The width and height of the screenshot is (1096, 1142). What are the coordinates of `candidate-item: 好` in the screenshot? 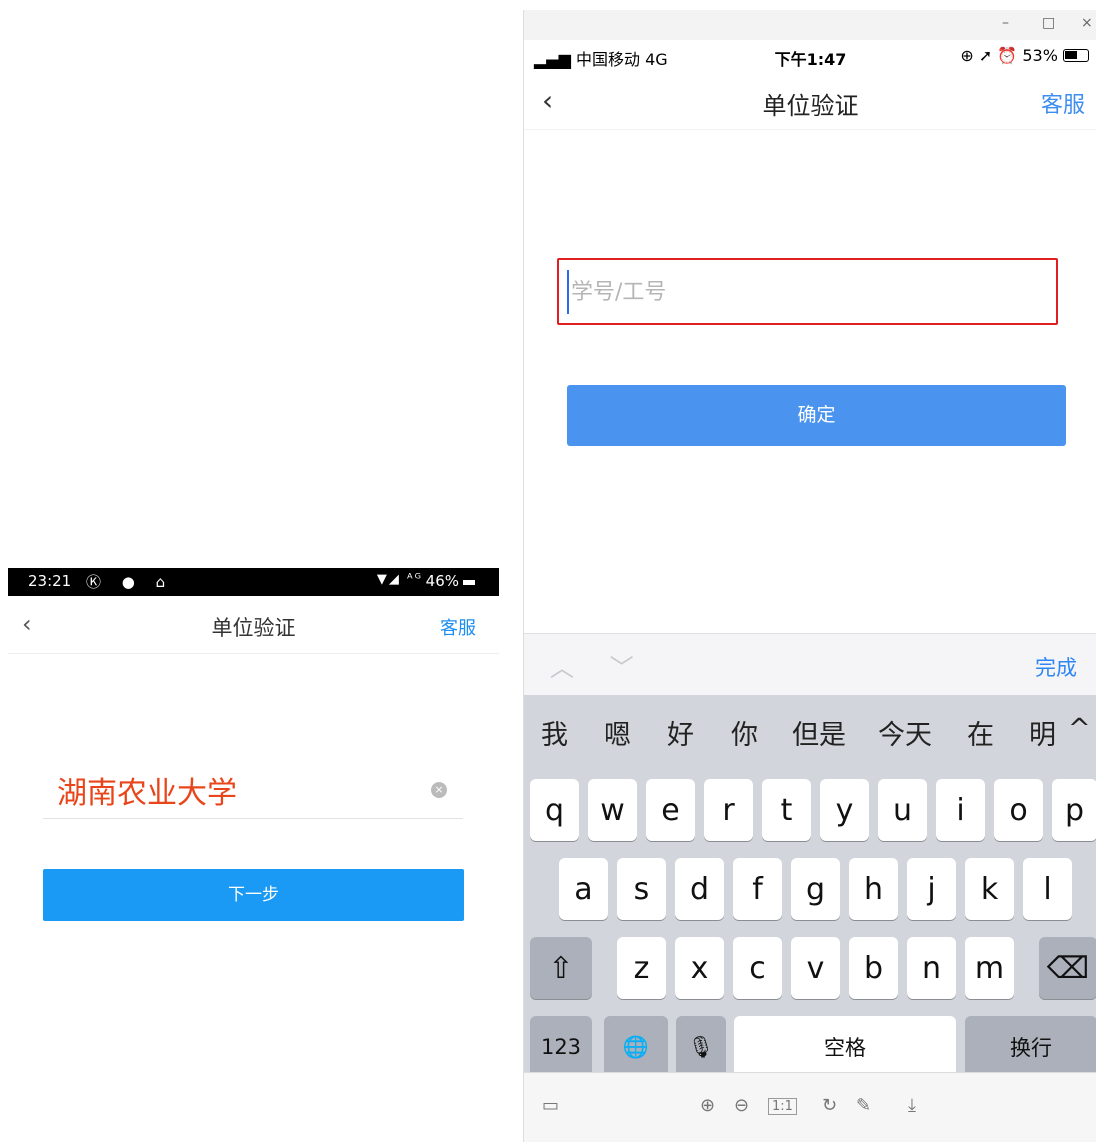 It's located at (680, 732).